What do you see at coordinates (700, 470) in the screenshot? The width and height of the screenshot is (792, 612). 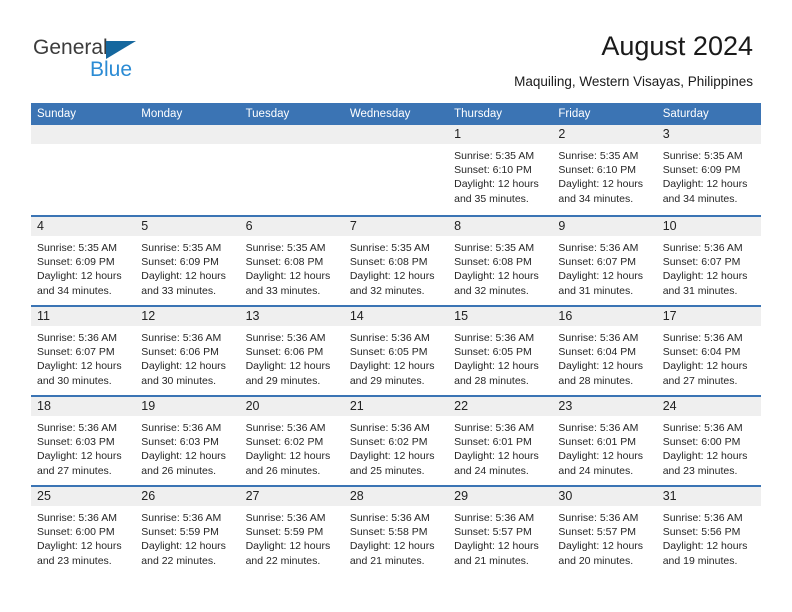 I see `daylight-text-line2: and 23 minutes.` at bounding box center [700, 470].